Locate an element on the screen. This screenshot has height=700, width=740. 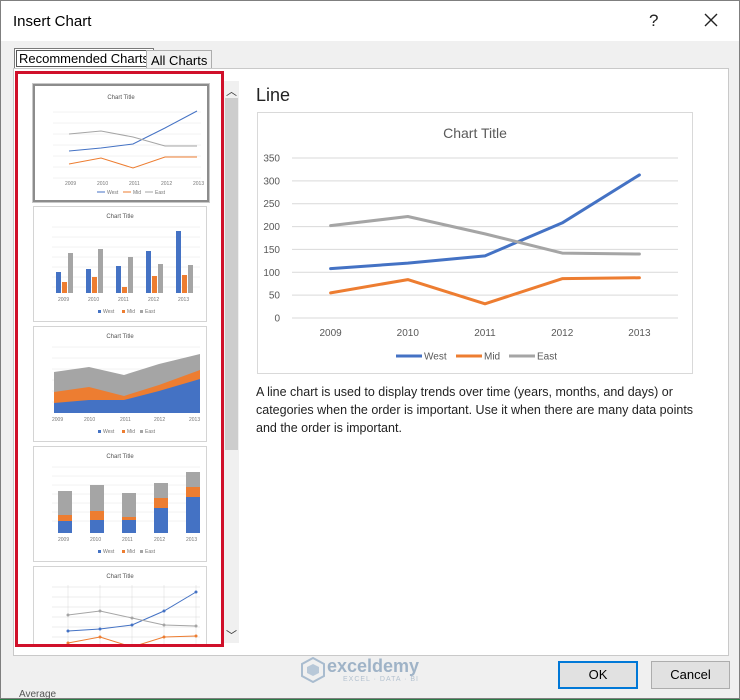
background-status-text: Average is located at coordinates (38, 694).